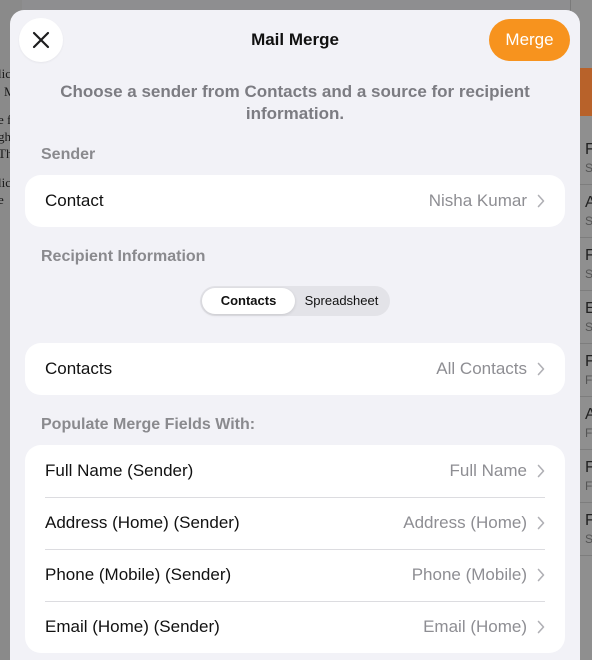  I want to click on merge-button: Merge, so click(529, 40).